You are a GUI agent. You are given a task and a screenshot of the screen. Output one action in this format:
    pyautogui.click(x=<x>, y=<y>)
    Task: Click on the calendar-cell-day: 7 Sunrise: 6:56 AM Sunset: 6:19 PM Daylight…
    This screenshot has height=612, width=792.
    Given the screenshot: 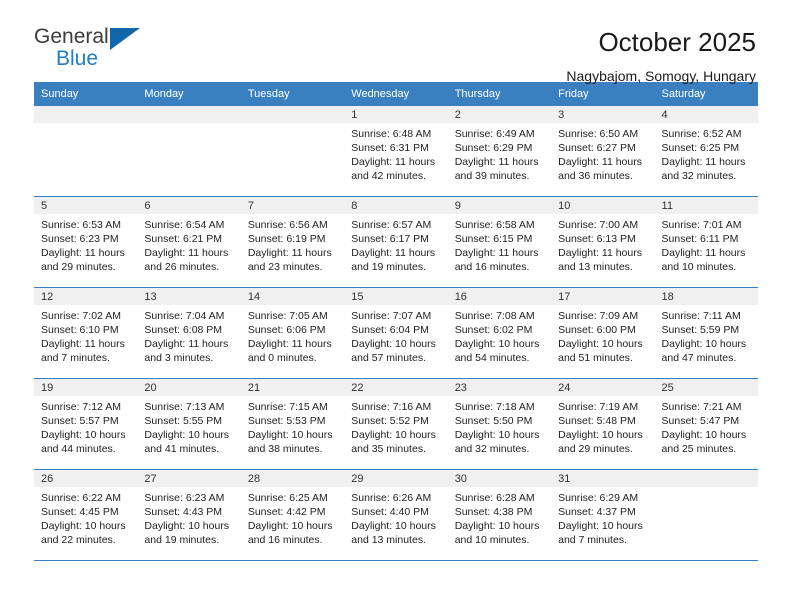 What is the action you would take?
    pyautogui.click(x=292, y=242)
    